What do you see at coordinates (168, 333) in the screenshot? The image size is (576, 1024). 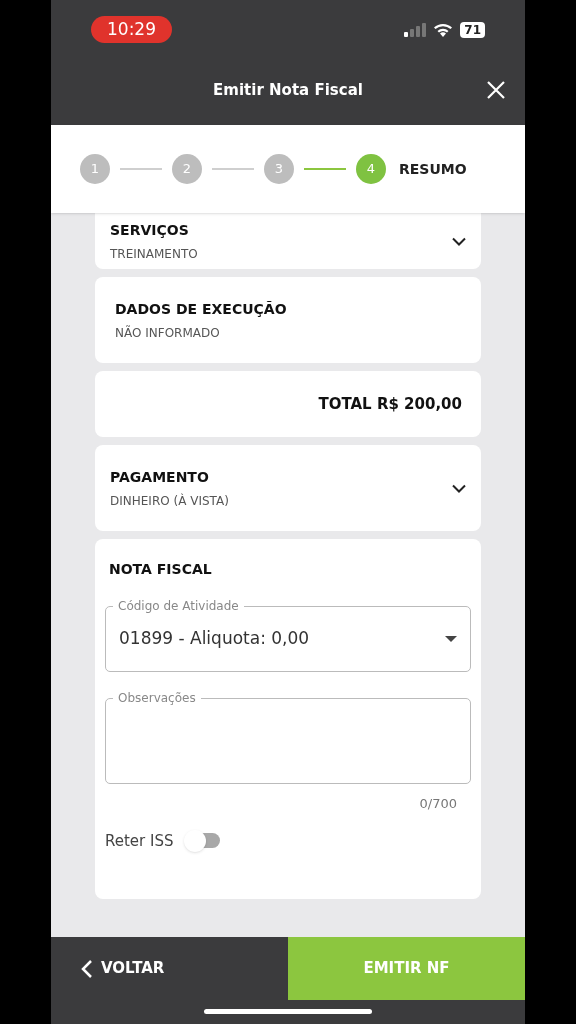 I see `section-value: NÃO INFORMADO` at bounding box center [168, 333].